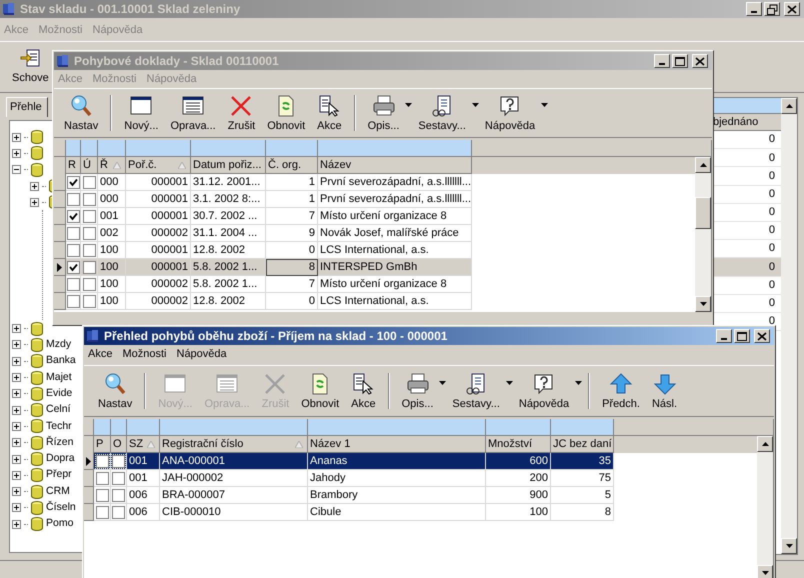 This screenshot has width=804, height=578. Describe the element at coordinates (60, 459) in the screenshot. I see `tree-item-label: Dopra` at that location.